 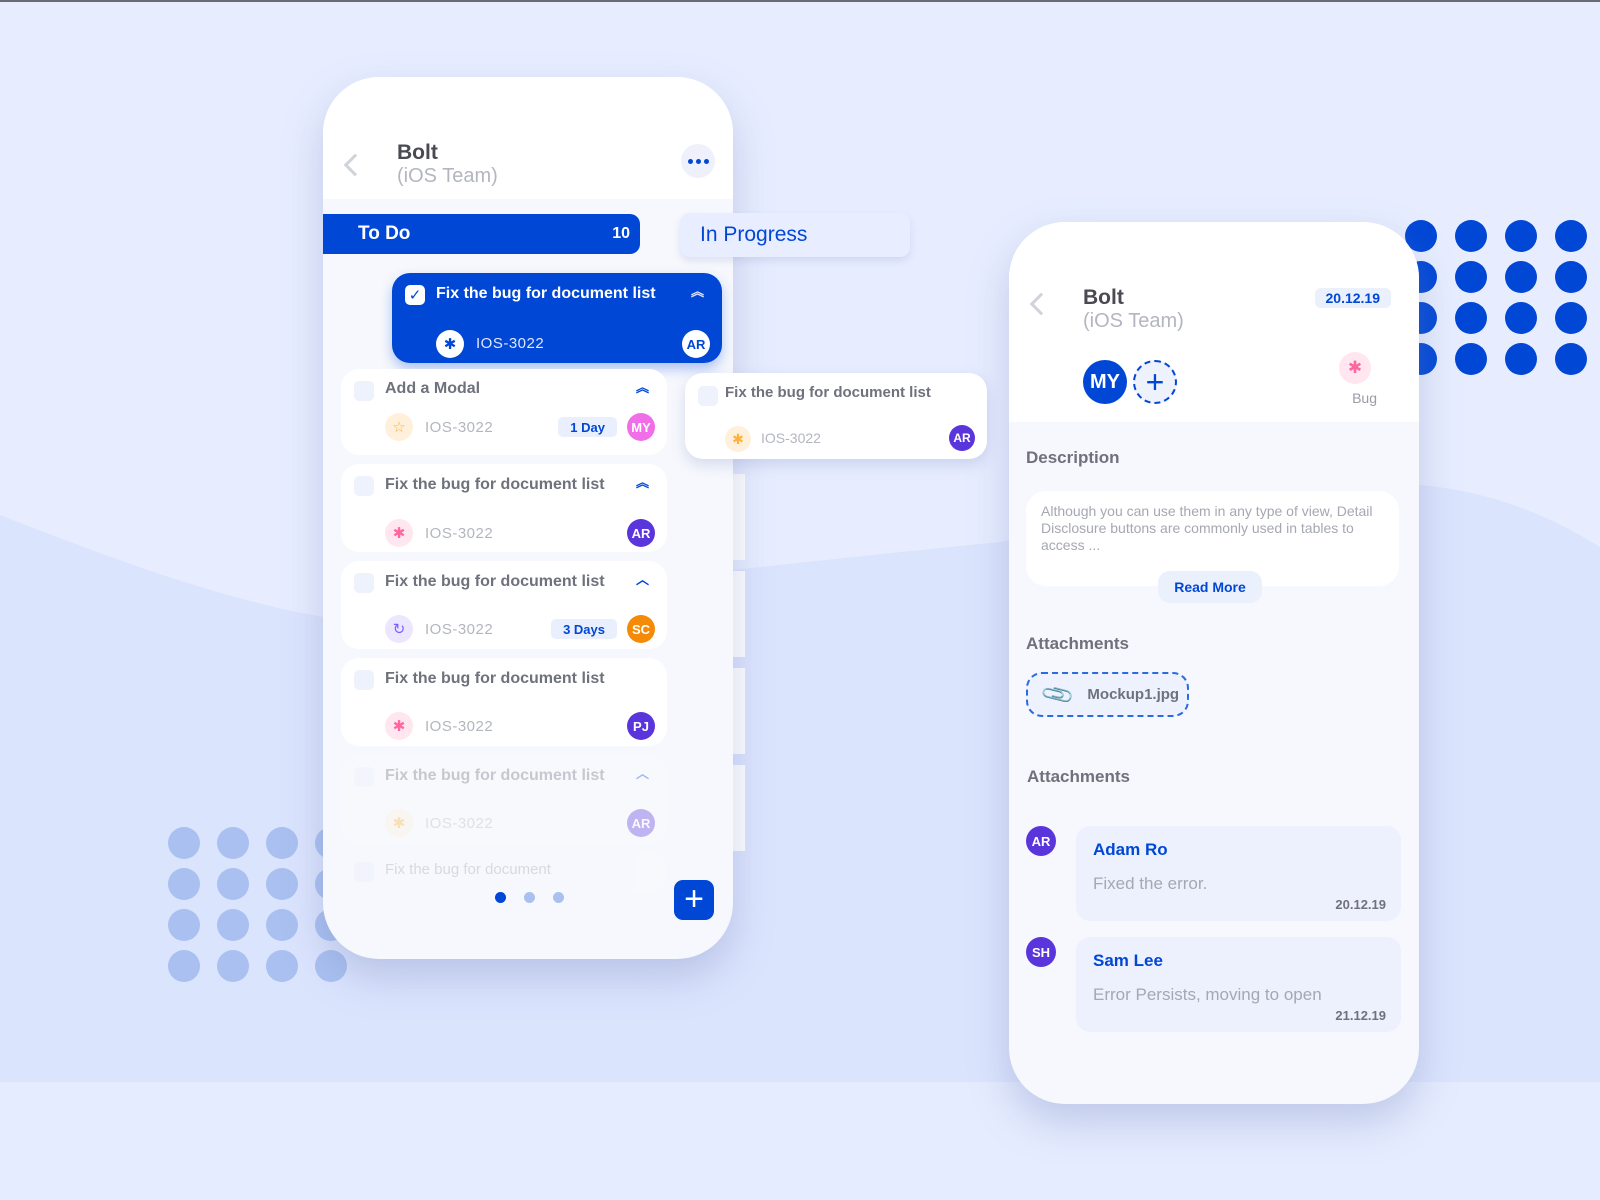 I want to click on comment-text: Error Persists, moving to open, so click(x=1207, y=994).